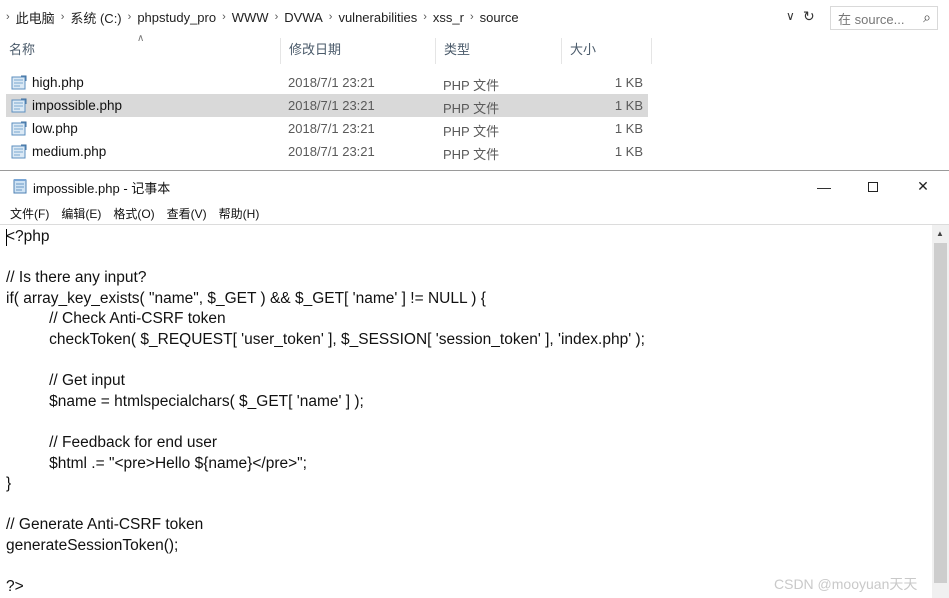  What do you see at coordinates (474, 213) in the screenshot?
I see `menu-bar: 文件(F) 编辑(E) 格式(O) 查看(V) 帮助(H)` at bounding box center [474, 213].